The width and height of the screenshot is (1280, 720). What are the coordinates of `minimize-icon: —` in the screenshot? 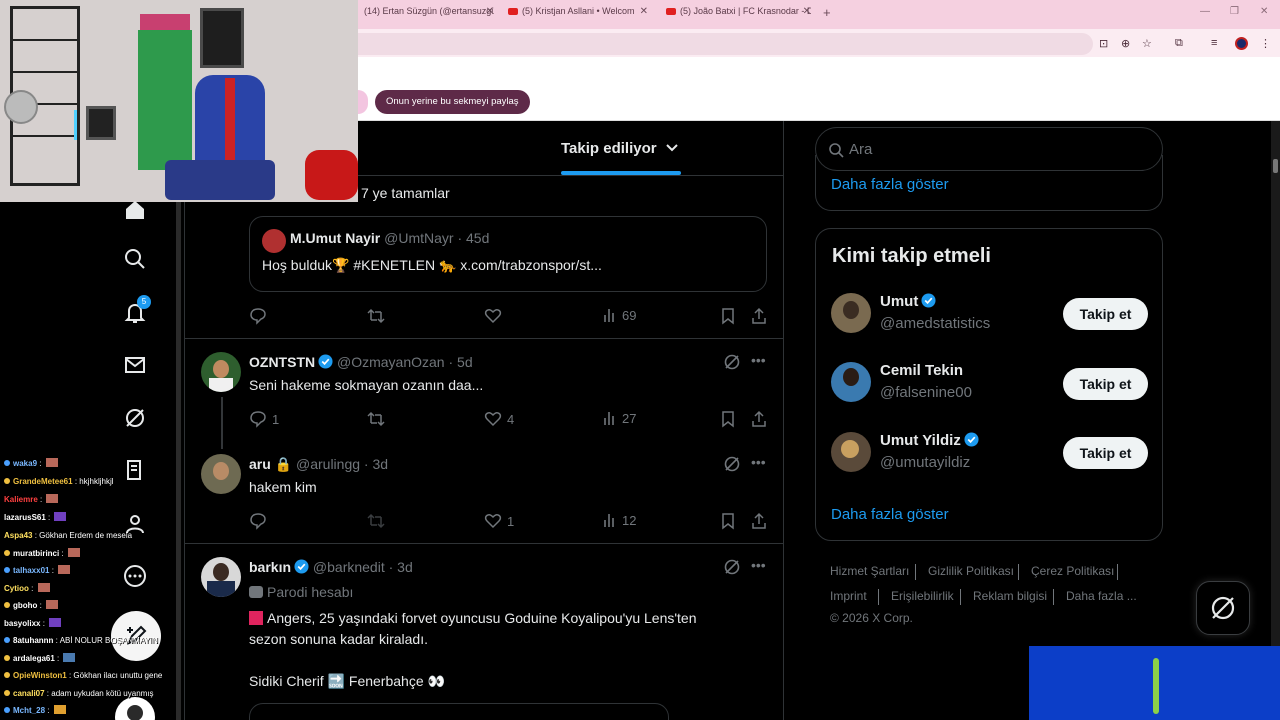 It's located at (1205, 11).